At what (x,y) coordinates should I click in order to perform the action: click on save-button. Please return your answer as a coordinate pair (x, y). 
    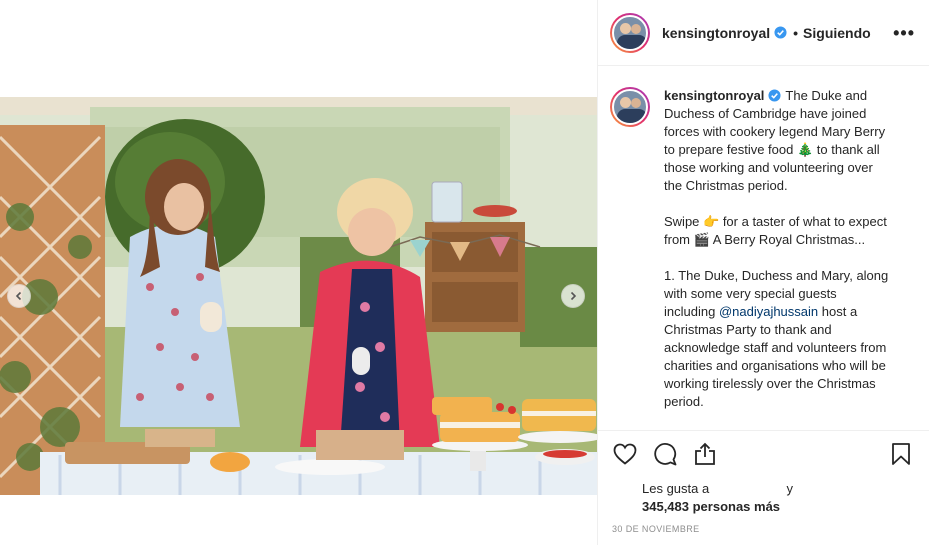
    Looking at the image, I should click on (901, 454).